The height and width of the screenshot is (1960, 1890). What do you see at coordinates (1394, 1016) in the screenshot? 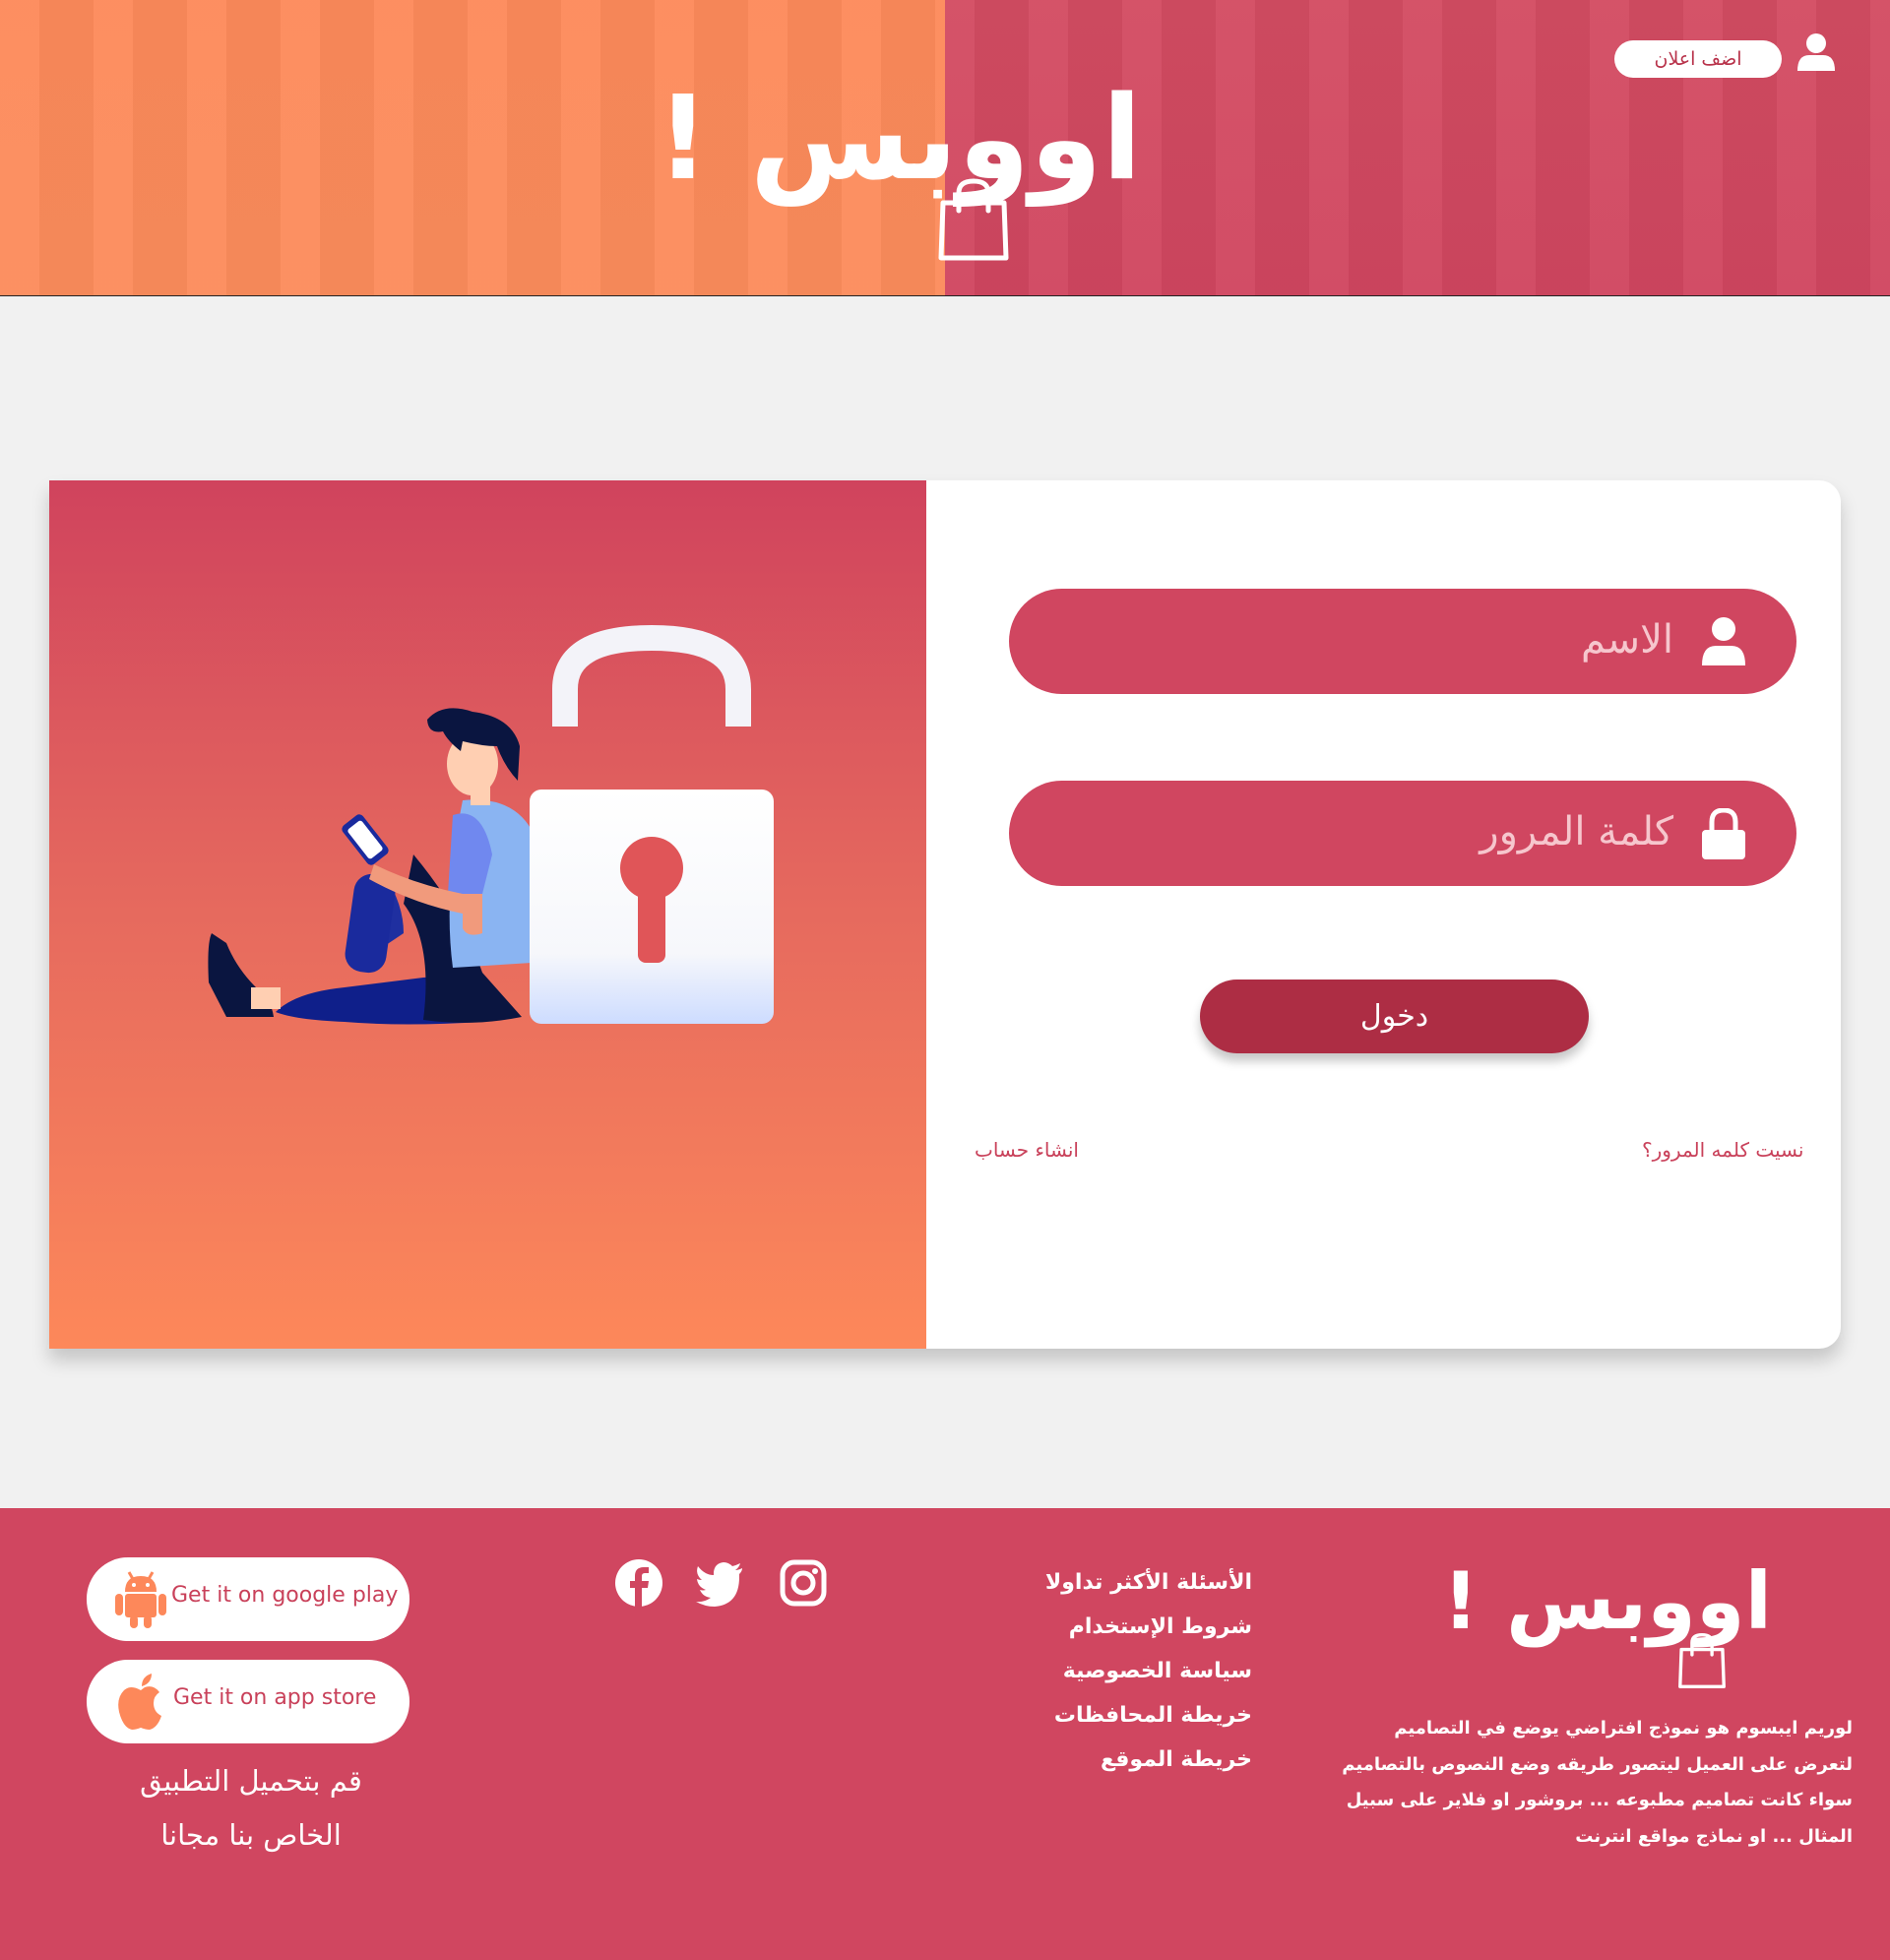
I see `login-button: دخول` at bounding box center [1394, 1016].